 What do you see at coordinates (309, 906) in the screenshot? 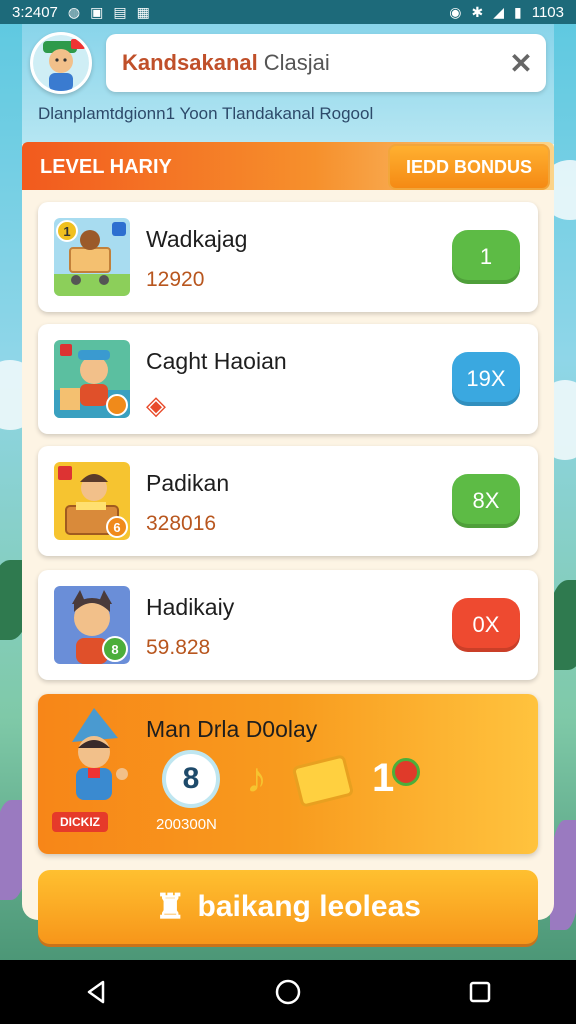
I see `primary-action-label: baikang leoleas` at bounding box center [309, 906].